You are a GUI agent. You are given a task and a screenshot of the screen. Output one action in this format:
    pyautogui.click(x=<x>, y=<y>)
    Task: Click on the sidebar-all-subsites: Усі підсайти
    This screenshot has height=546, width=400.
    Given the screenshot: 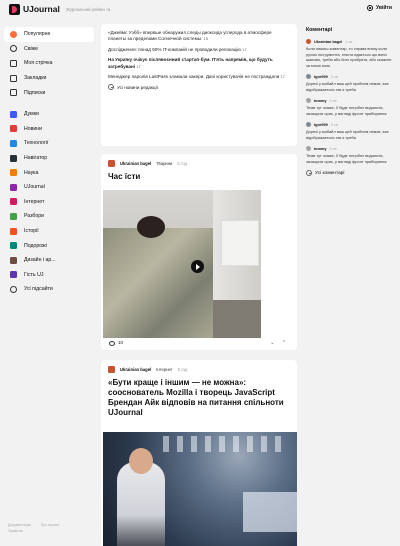 What is the action you would take?
    pyautogui.click(x=49, y=289)
    